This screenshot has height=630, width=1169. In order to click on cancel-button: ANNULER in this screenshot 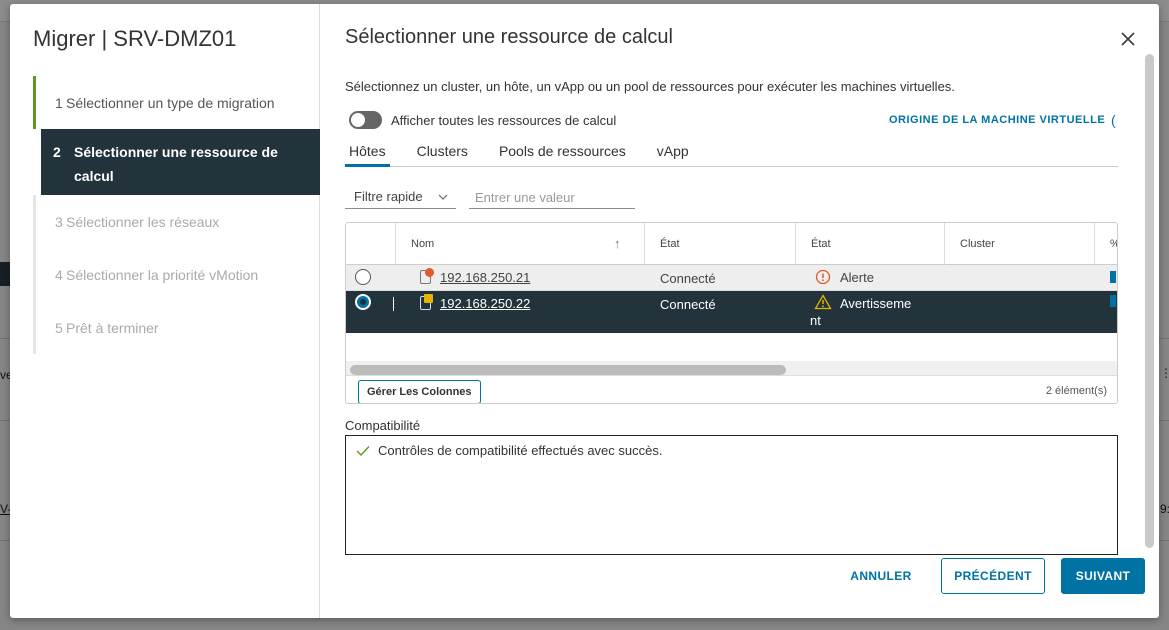, I will do `click(881, 576)`.